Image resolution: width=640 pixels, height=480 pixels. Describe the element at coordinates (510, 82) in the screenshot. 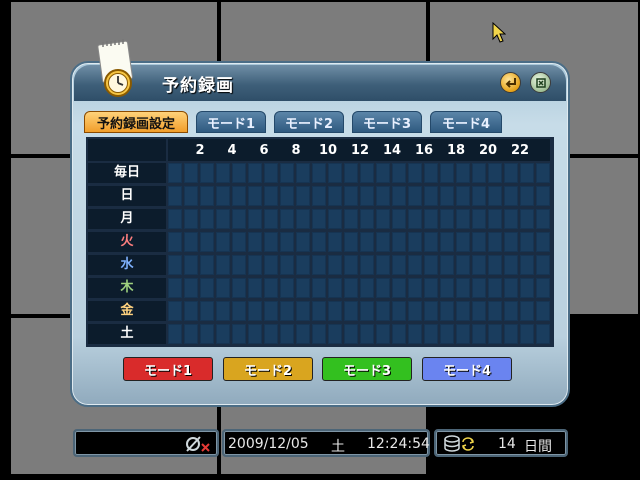

I see `enter-button` at that location.